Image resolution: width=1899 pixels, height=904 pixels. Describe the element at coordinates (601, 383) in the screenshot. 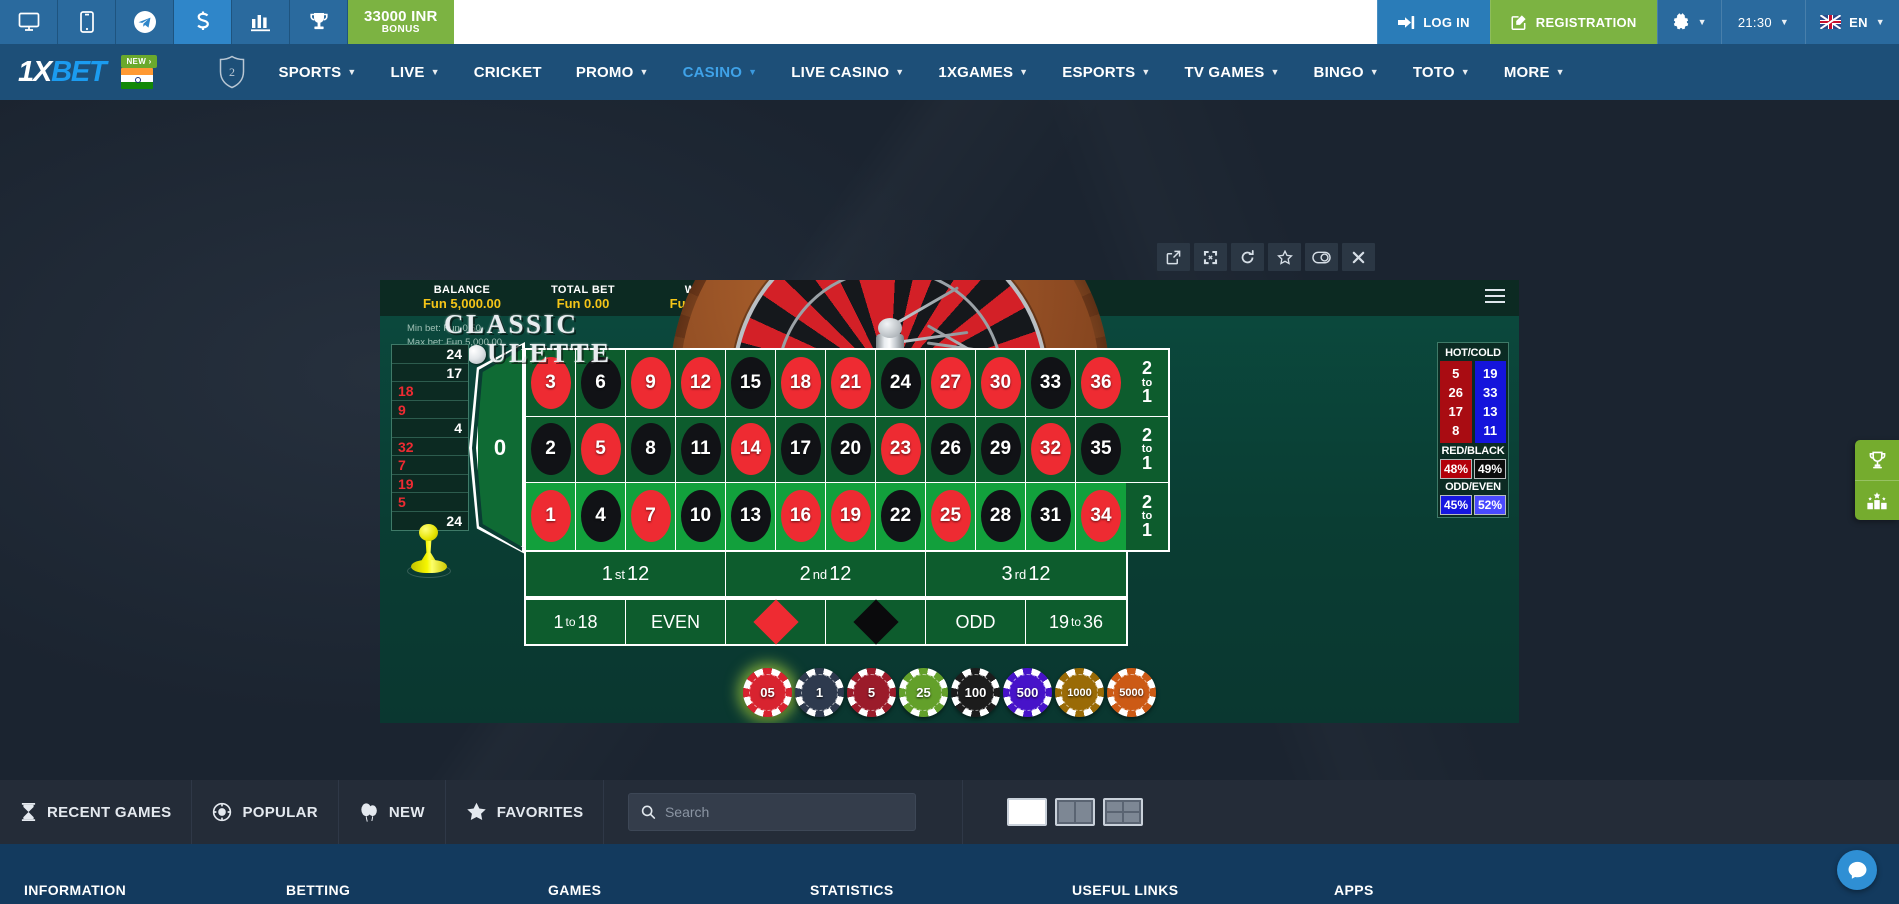

I see `bet-cell-6: 6` at that location.